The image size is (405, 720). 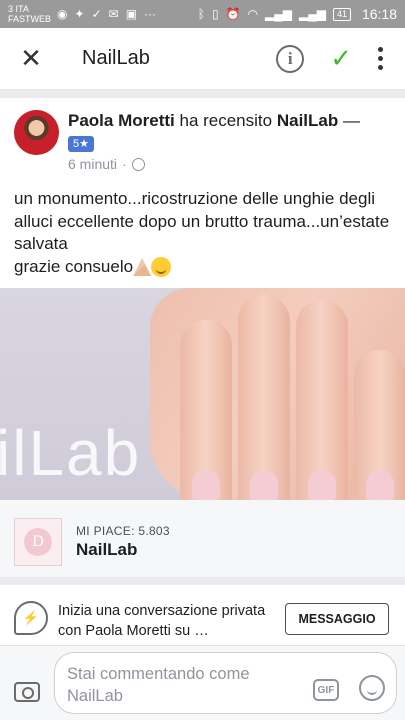 What do you see at coordinates (278, 14) in the screenshot?
I see `signal-icon-1: ▂▄▆` at bounding box center [278, 14].